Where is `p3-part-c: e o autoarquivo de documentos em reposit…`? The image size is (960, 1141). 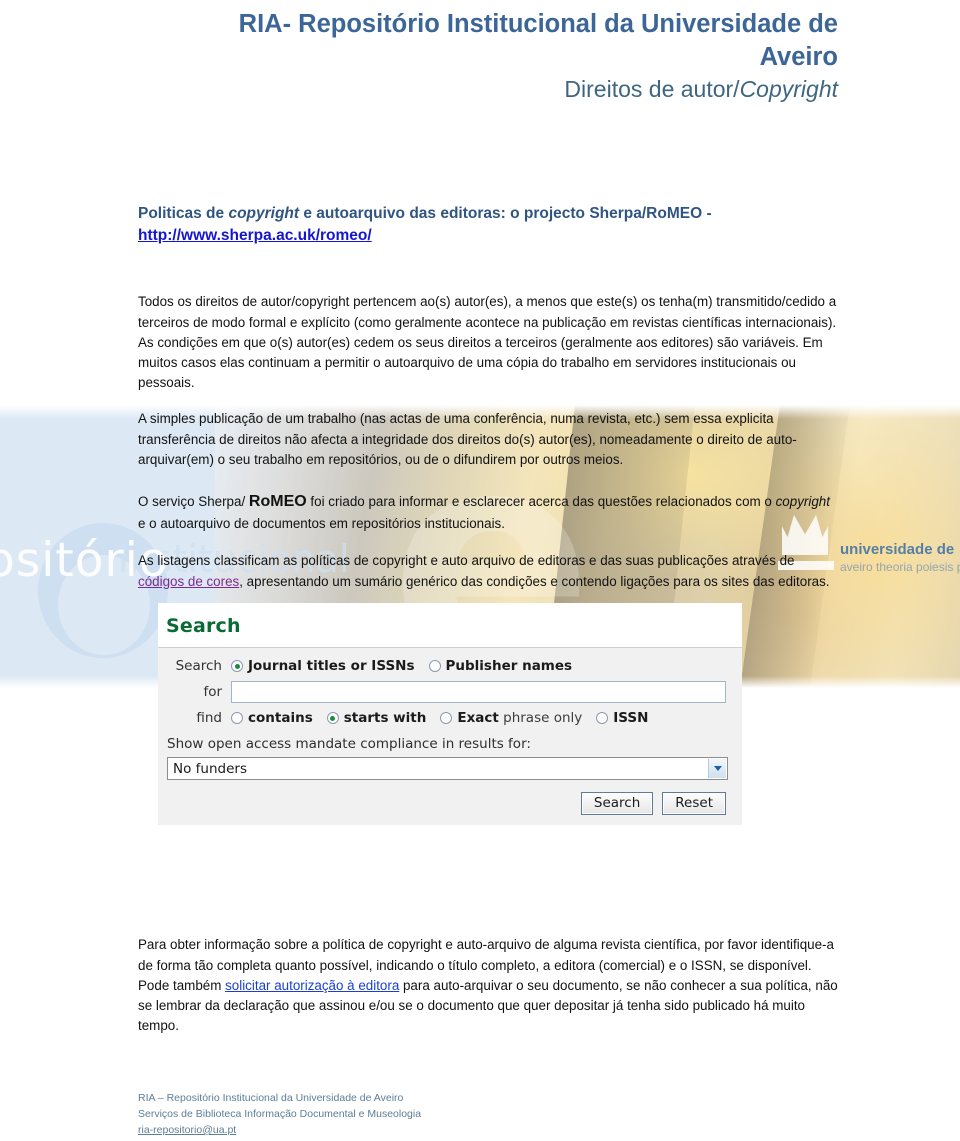
p3-part-c: e o autoarquivo de documentos em reposit… is located at coordinates (321, 524).